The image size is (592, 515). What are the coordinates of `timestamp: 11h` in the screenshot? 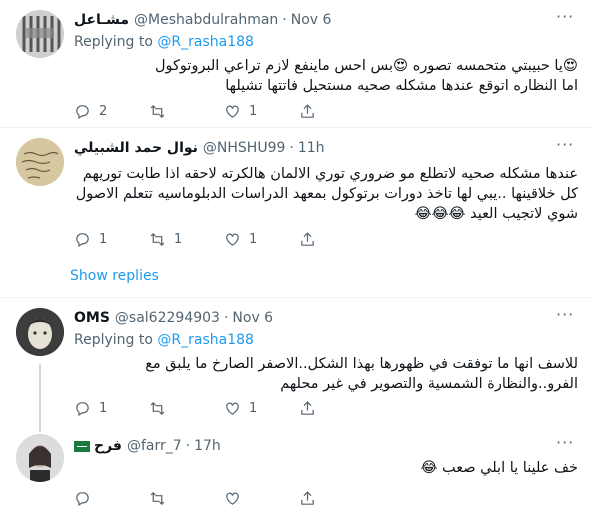 It's located at (311, 148).